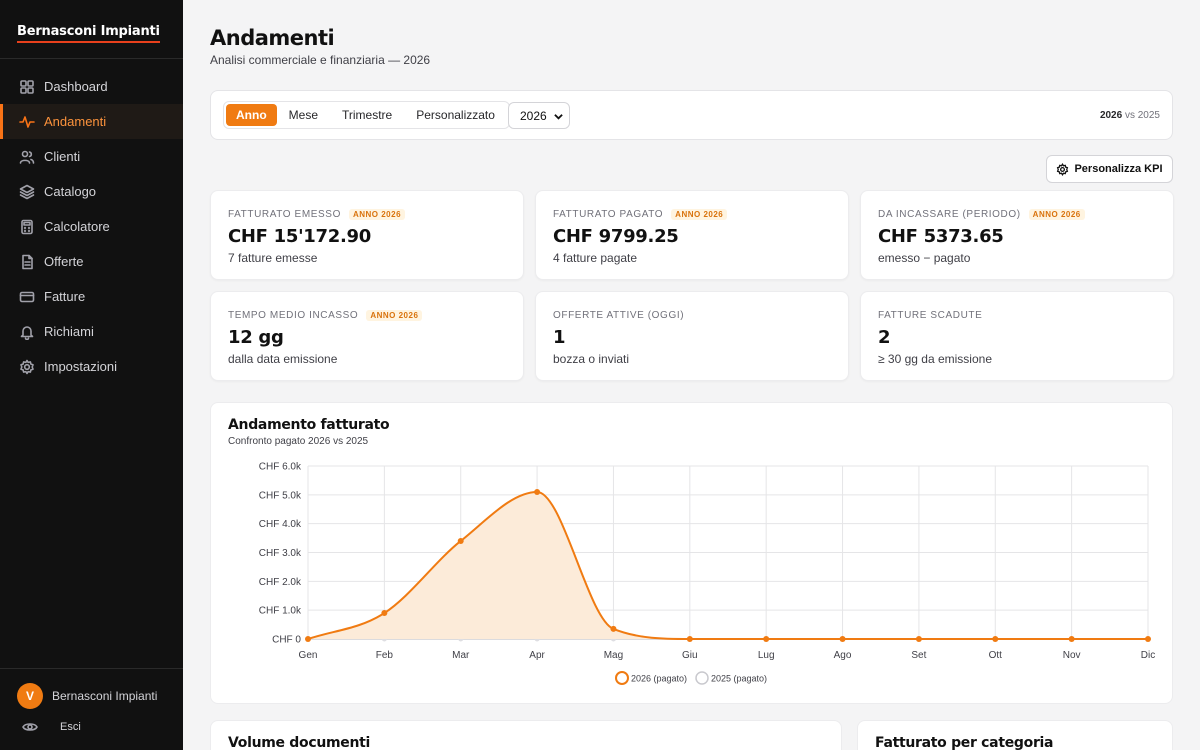 This screenshot has width=1200, height=750. Describe the element at coordinates (27, 227) in the screenshot. I see `calculator-icon` at that location.